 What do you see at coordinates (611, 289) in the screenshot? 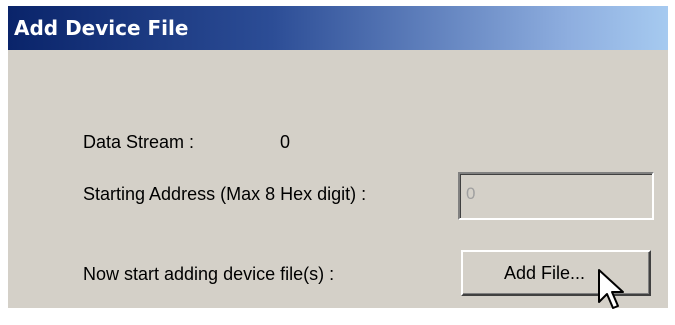
I see `mouse-pointer-icon` at bounding box center [611, 289].